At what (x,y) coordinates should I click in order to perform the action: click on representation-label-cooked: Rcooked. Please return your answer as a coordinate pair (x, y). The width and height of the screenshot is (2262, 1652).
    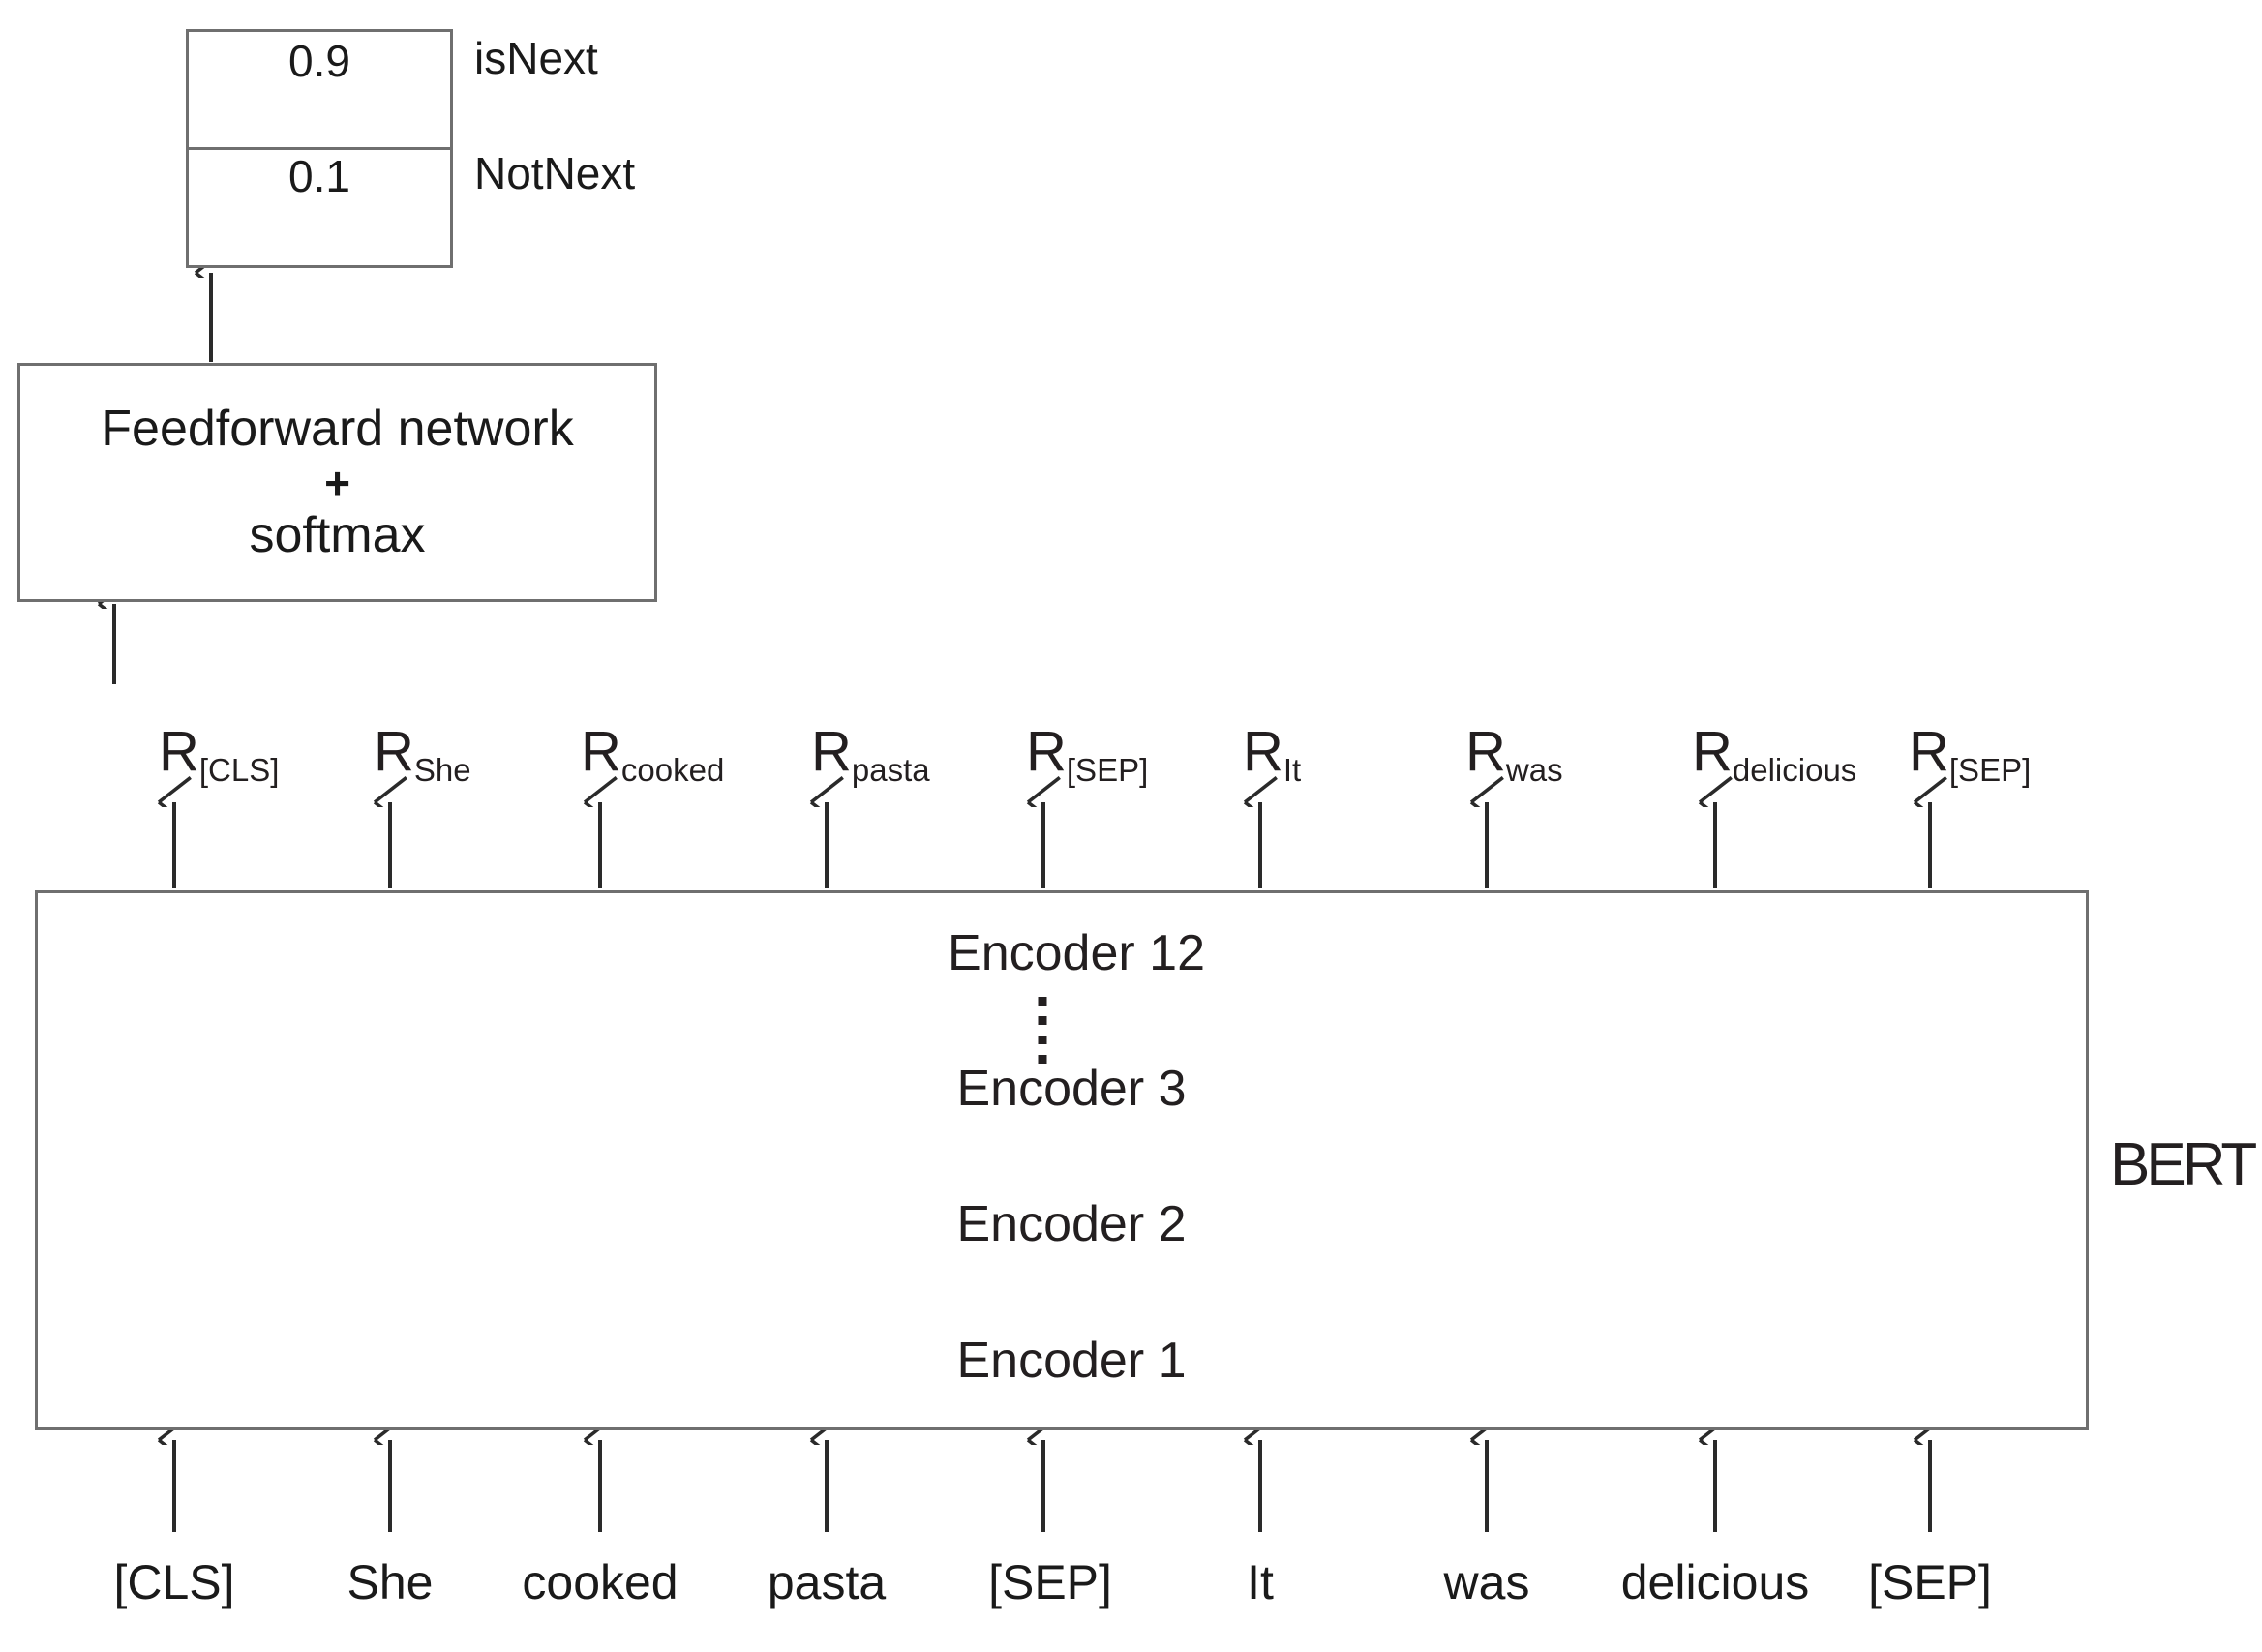
    Looking at the image, I should click on (652, 756).